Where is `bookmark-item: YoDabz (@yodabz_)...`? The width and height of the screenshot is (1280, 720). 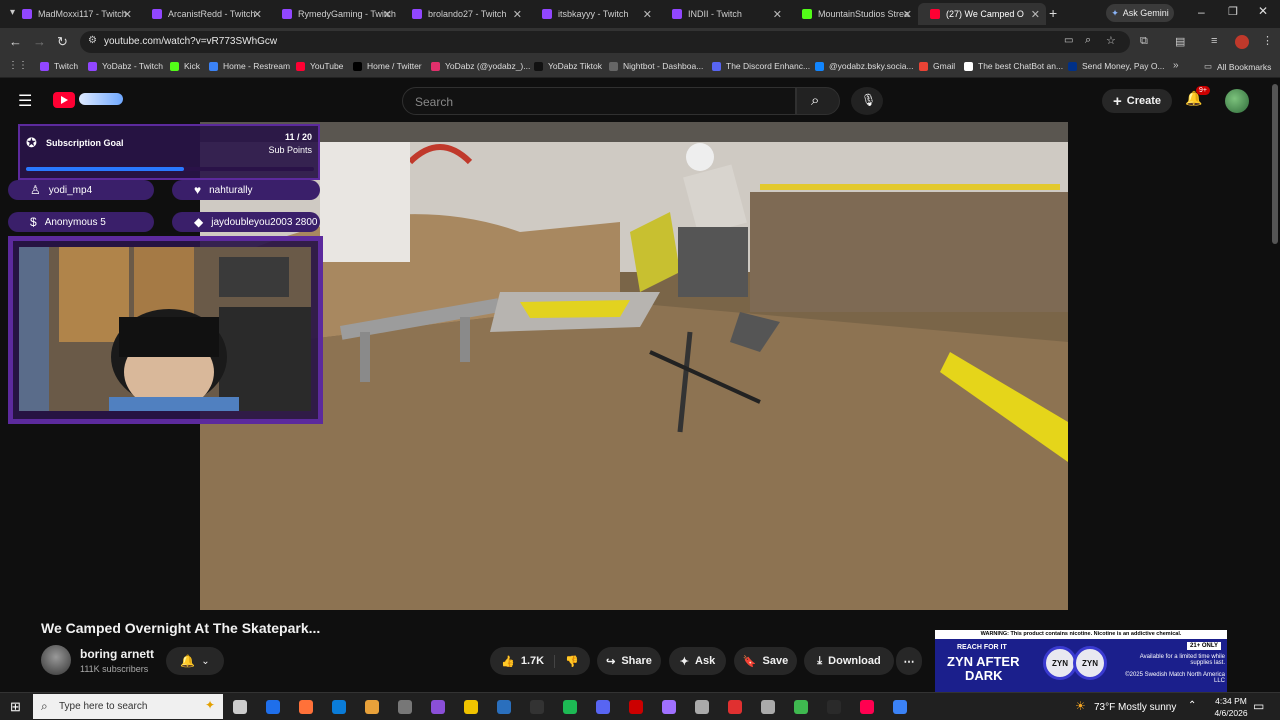 bookmark-item: YoDabz (@yodabz_)... is located at coordinates (480, 66).